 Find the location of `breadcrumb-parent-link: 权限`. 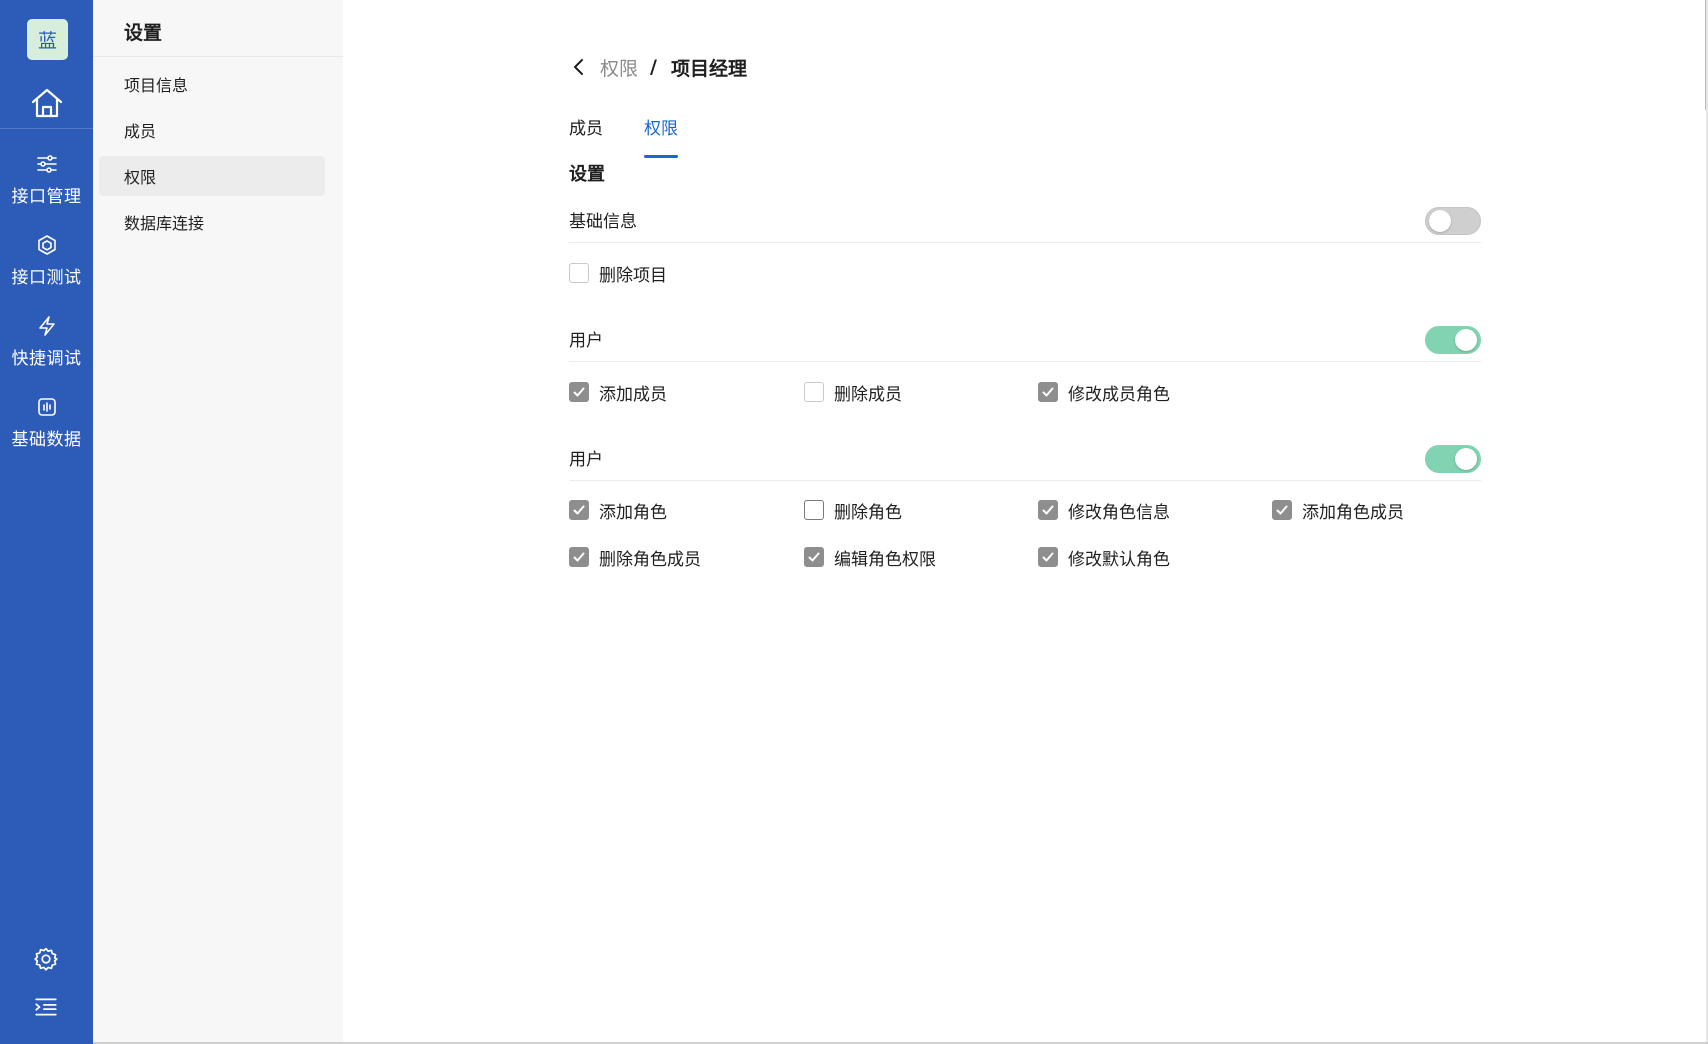

breadcrumb-parent-link: 权限 is located at coordinates (619, 67).